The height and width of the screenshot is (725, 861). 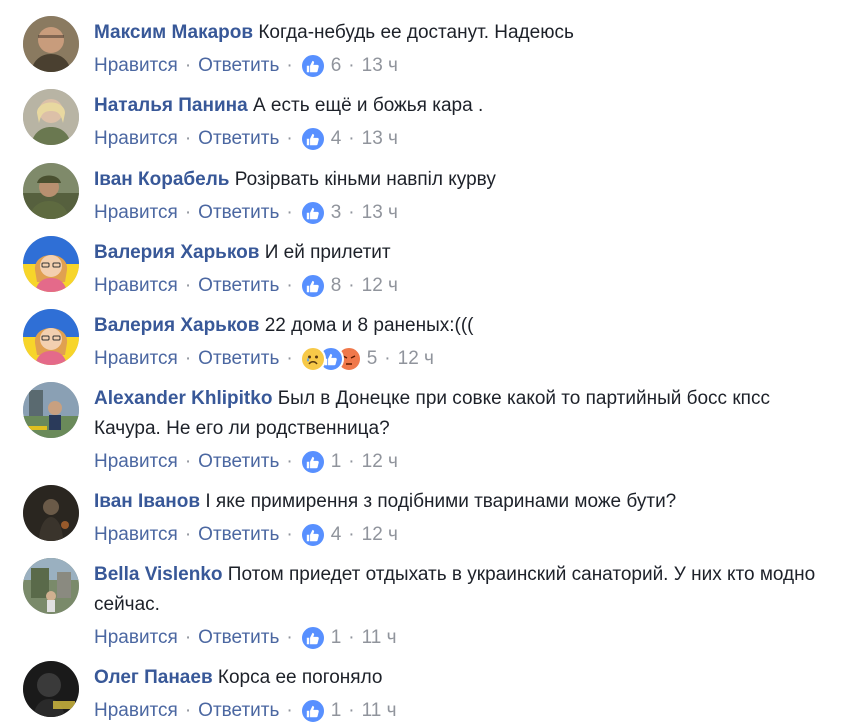 What do you see at coordinates (161, 179) in the screenshot?
I see `comment-author: Іван Корабель` at bounding box center [161, 179].